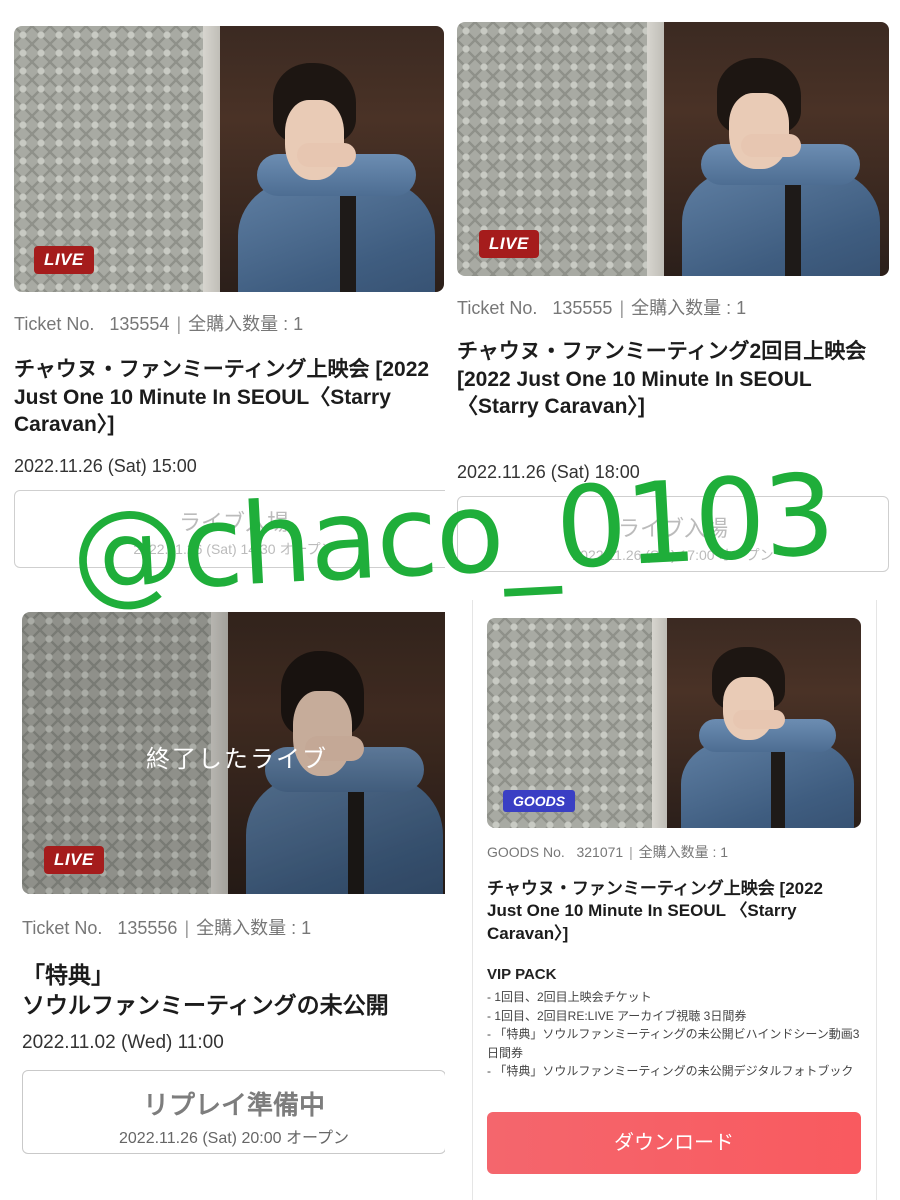 The width and height of the screenshot is (900, 1200). I want to click on download-button: ダウンロード, so click(674, 1143).